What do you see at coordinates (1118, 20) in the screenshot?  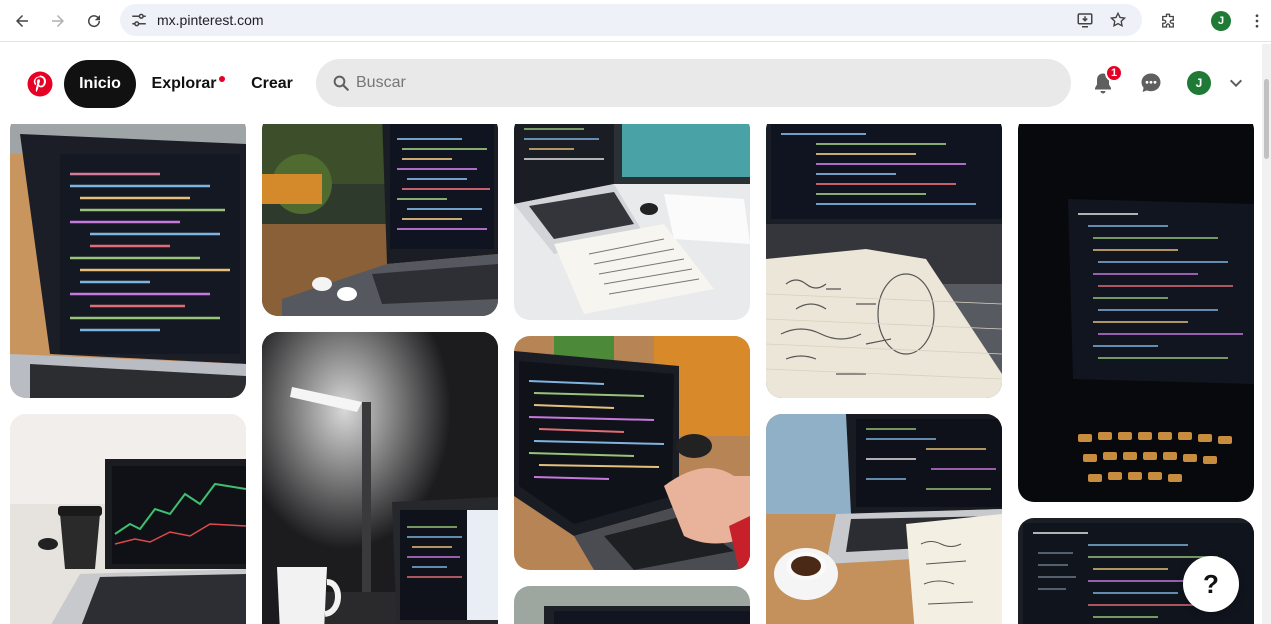 I see `bookmark-star-icon` at bounding box center [1118, 20].